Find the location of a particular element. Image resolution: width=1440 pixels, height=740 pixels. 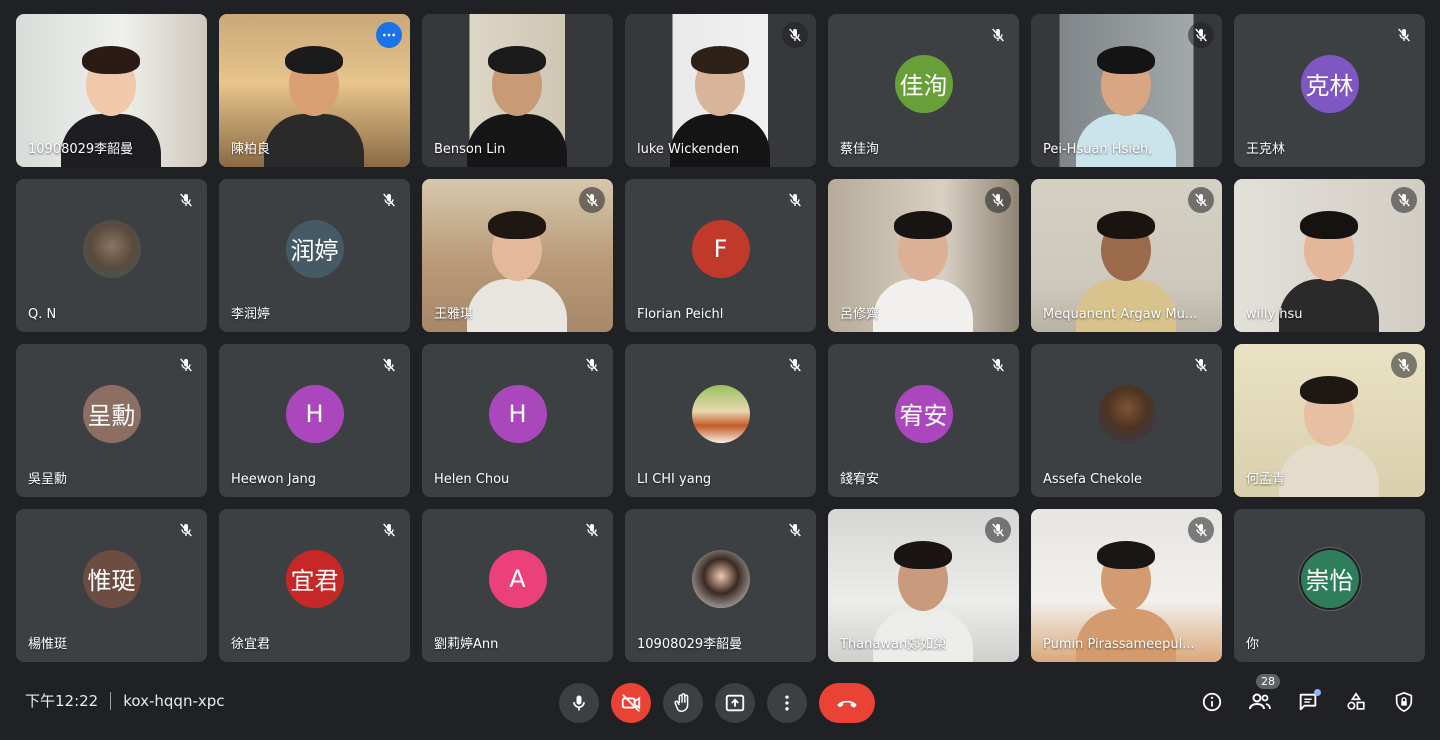

hangup-icon is located at coordinates (847, 704).